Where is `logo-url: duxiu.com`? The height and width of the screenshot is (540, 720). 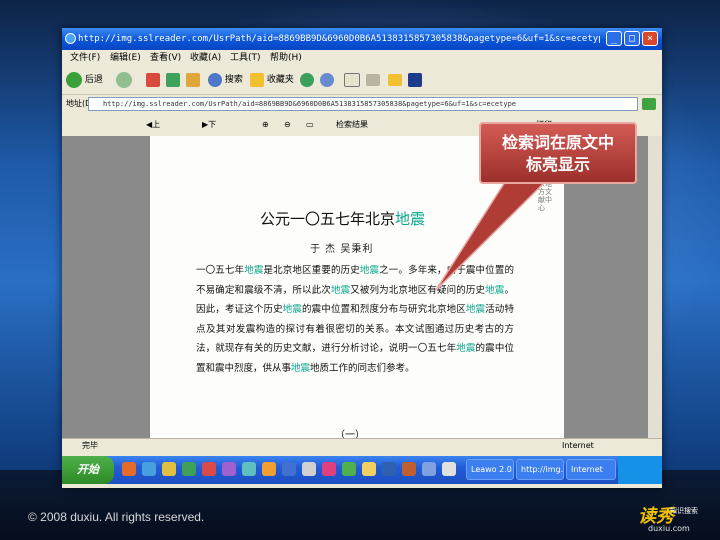
logo-url: duxiu.com is located at coordinates (669, 528).